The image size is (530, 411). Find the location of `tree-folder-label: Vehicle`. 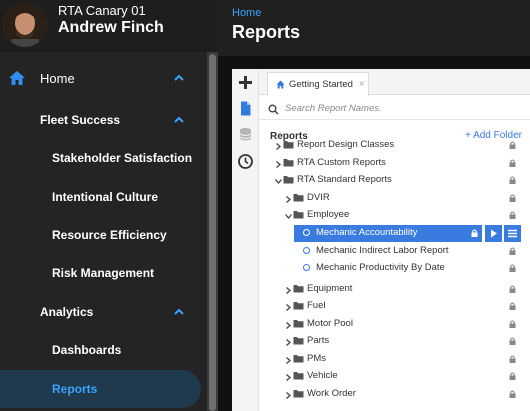

tree-folder-label: Vehicle is located at coordinates (322, 375).